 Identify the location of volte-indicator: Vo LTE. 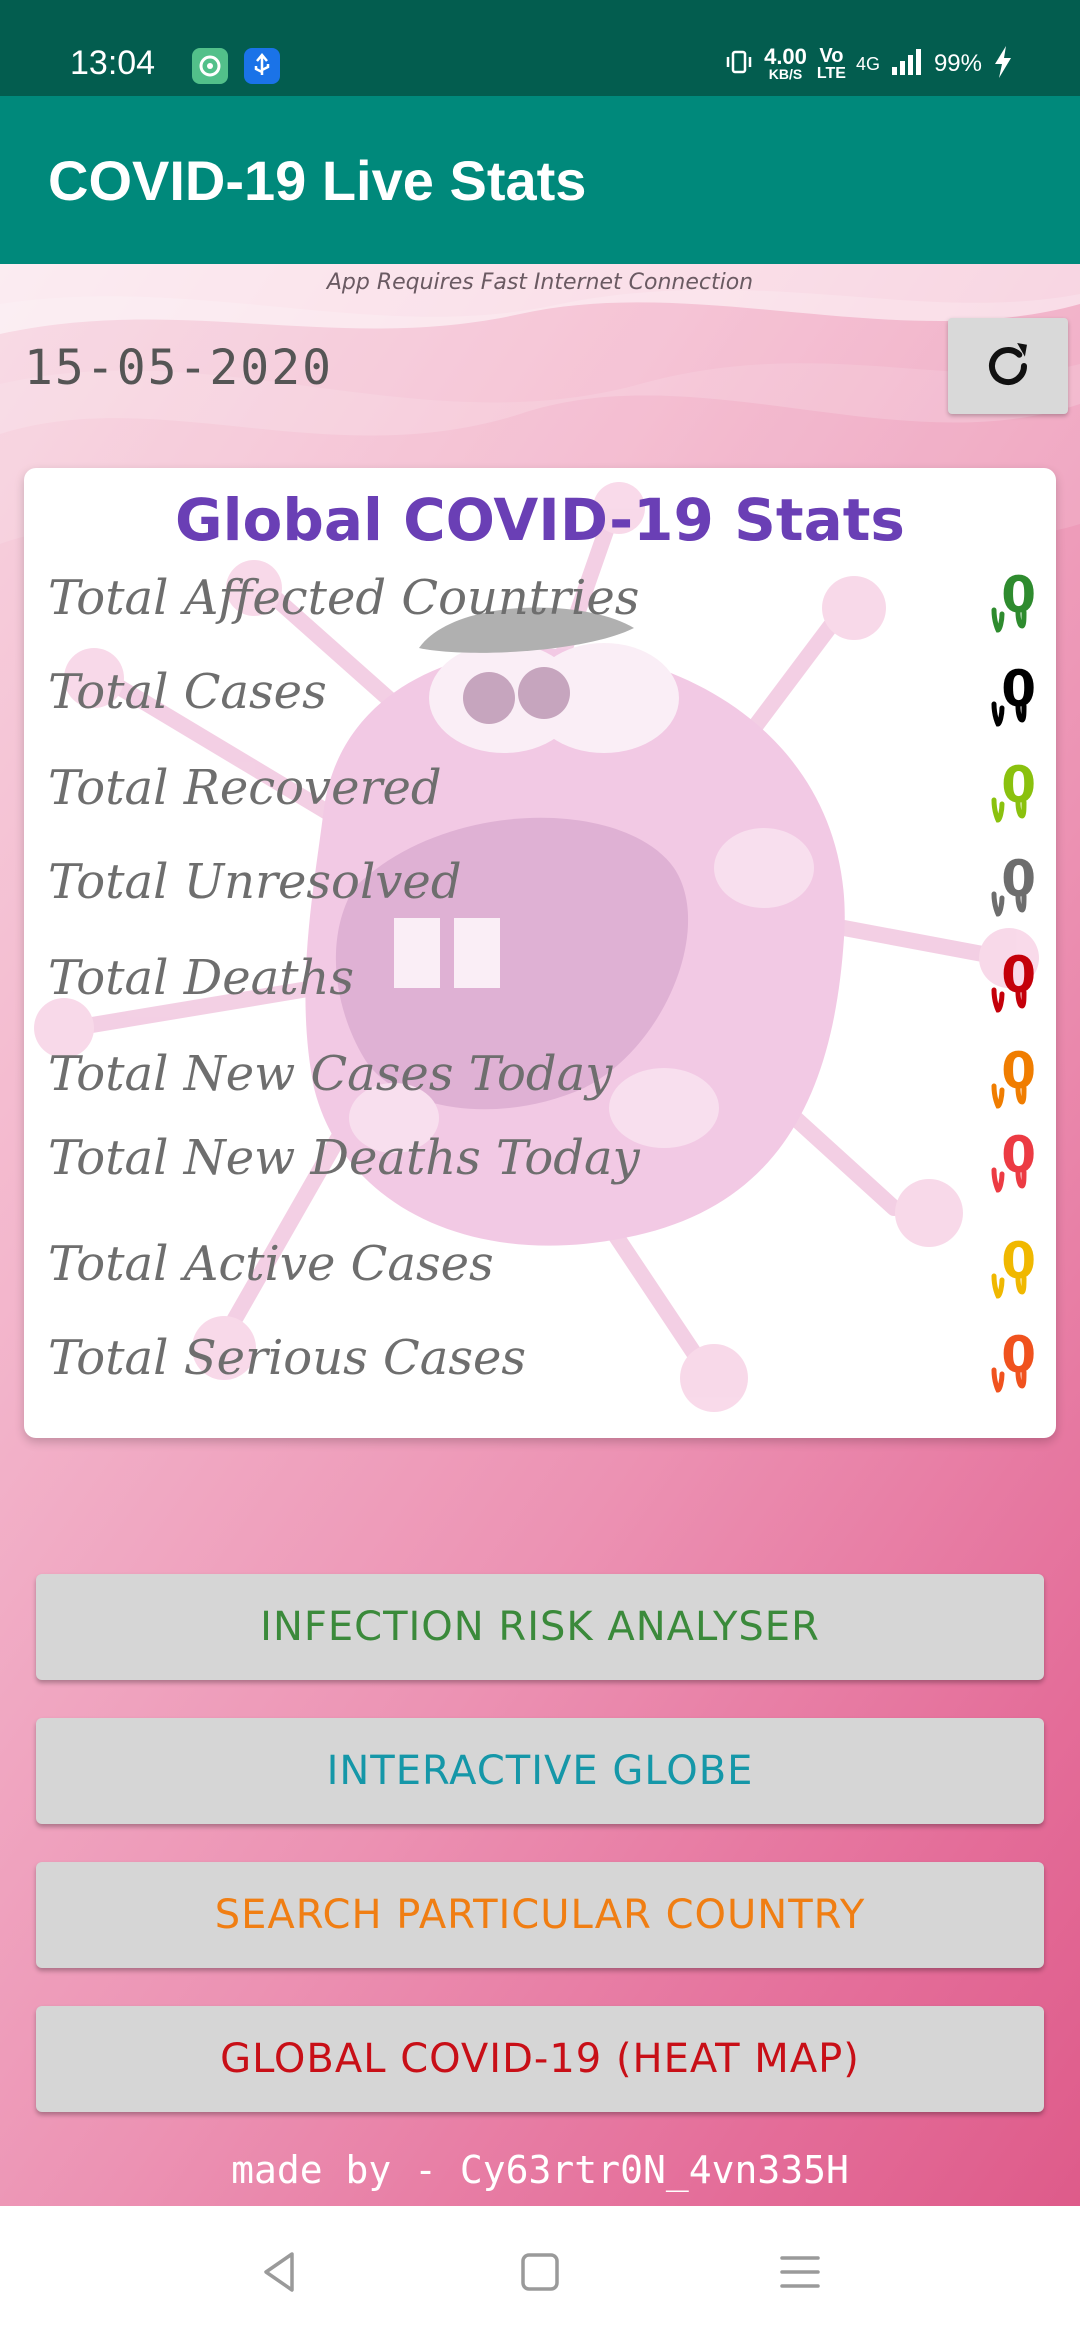
(831, 63).